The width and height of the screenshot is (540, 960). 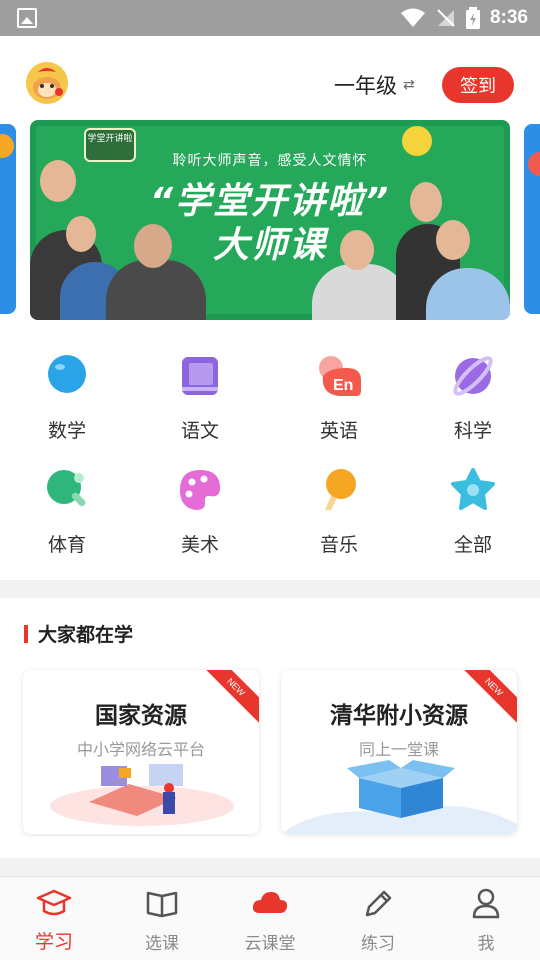 I want to click on online-learning-illustration, so click(x=142, y=795).